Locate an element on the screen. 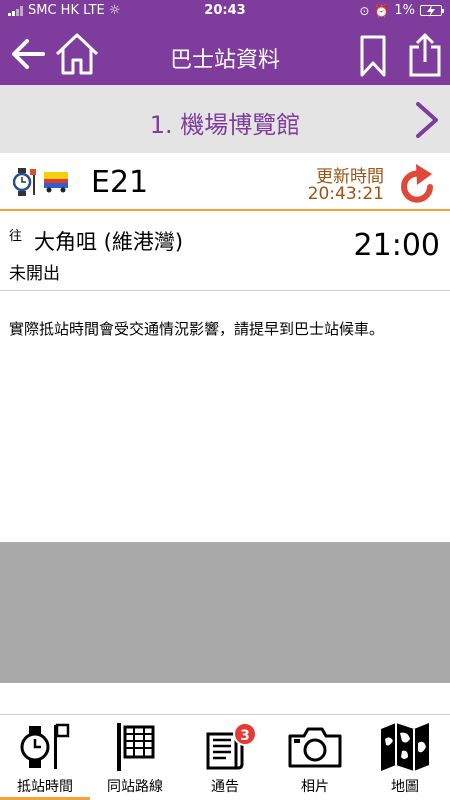 Image resolution: width=450 pixels, height=800 pixels. battery-icon is located at coordinates (432, 11).